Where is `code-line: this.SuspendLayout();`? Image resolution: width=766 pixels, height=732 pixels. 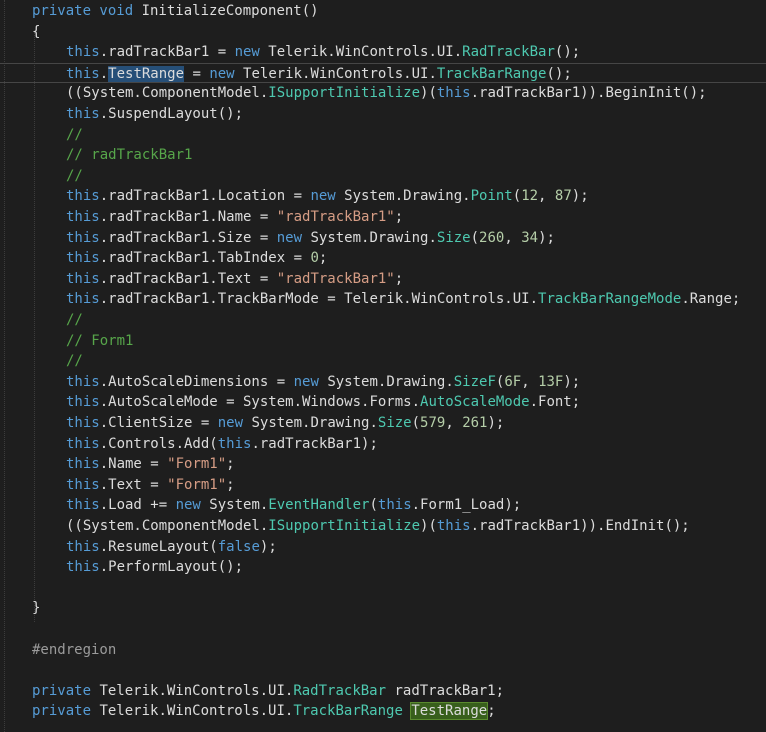 code-line: this.SuspendLayout(); is located at coordinates (383, 114).